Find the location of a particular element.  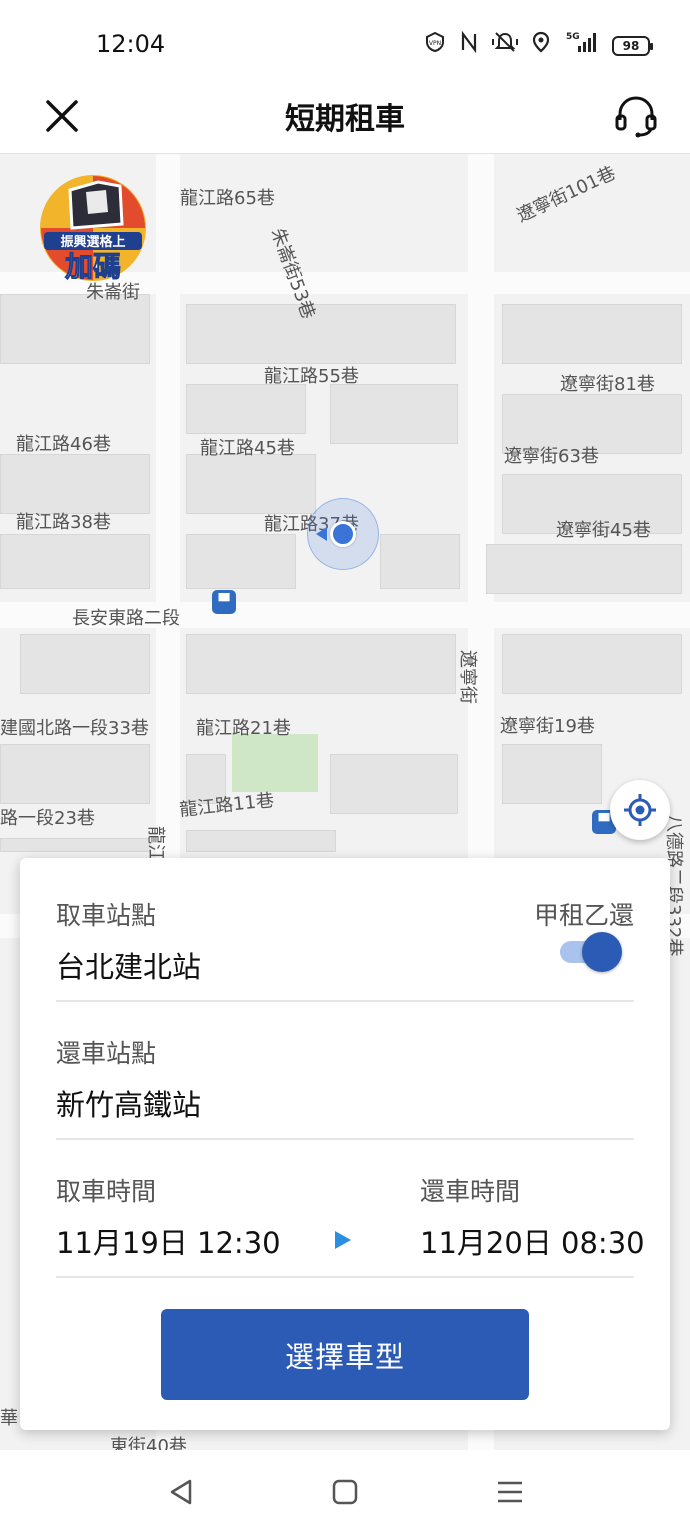

crosshair-icon is located at coordinates (640, 810).